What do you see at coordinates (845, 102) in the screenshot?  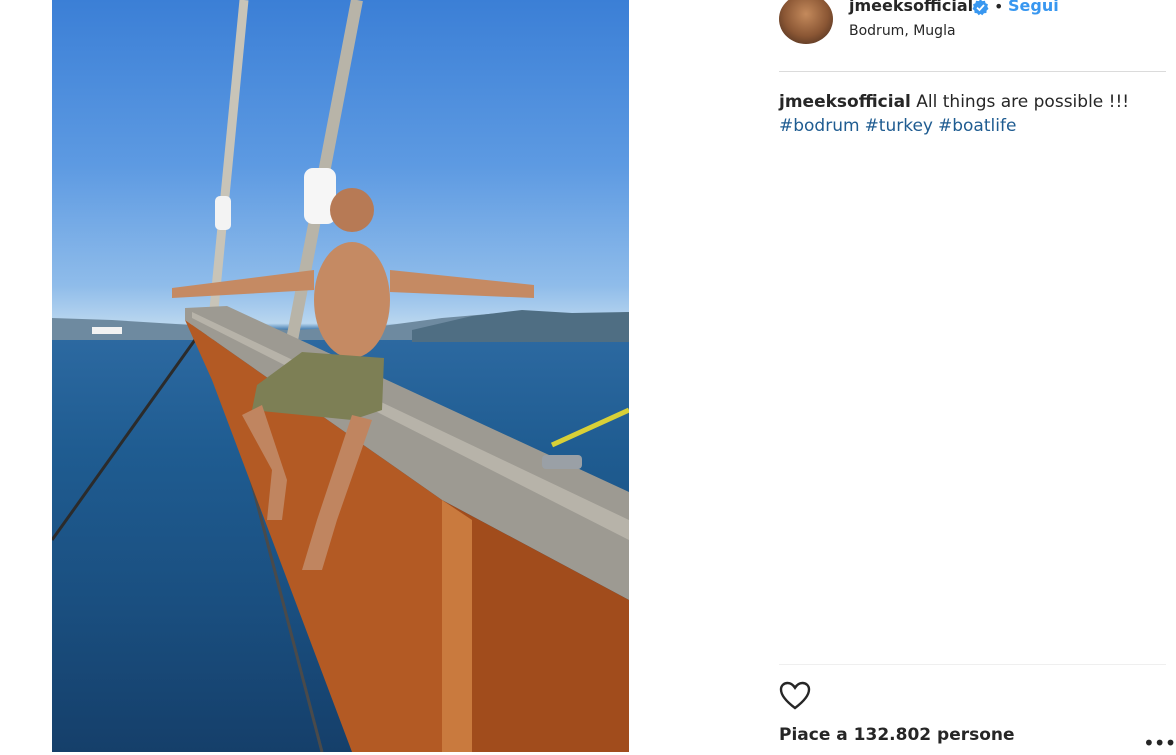 I see `caption-username: jmeeksofficial` at bounding box center [845, 102].